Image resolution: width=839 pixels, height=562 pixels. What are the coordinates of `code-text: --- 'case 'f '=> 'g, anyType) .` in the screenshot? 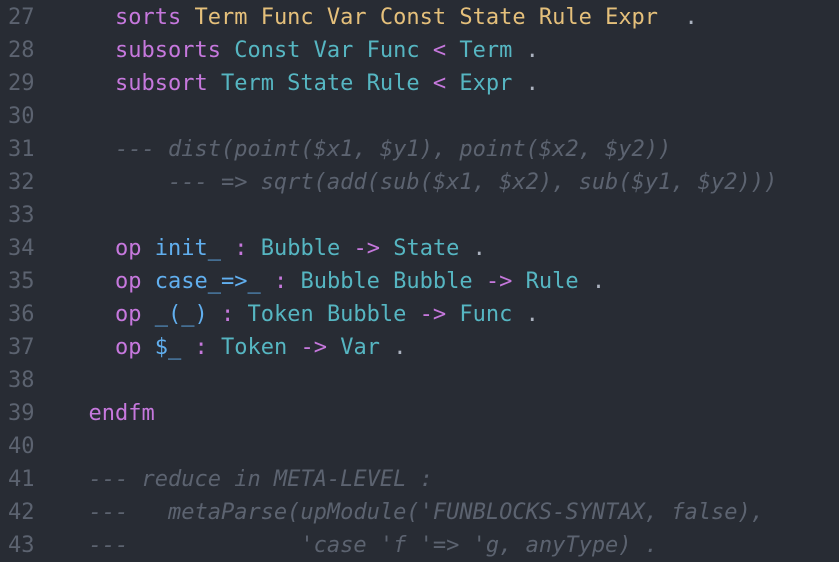 It's located at (360, 545).